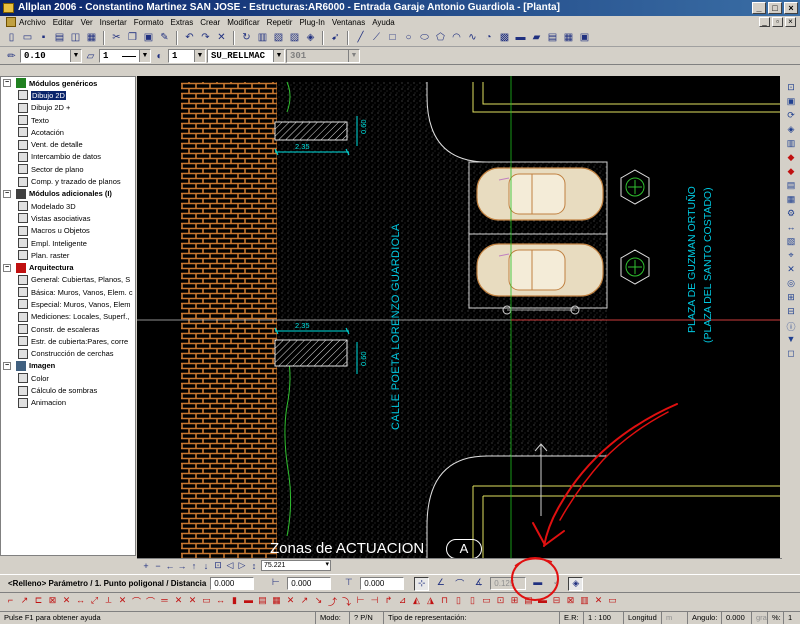 Image resolution: width=800 pixels, height=624 pixels. Describe the element at coordinates (278, 37) in the screenshot. I see `layers-icon: ▧` at that location.